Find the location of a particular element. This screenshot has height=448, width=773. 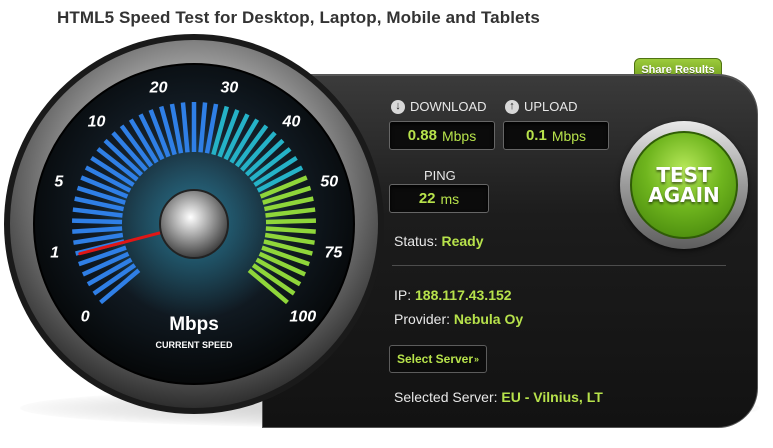

gauge-hub is located at coordinates (194, 224).